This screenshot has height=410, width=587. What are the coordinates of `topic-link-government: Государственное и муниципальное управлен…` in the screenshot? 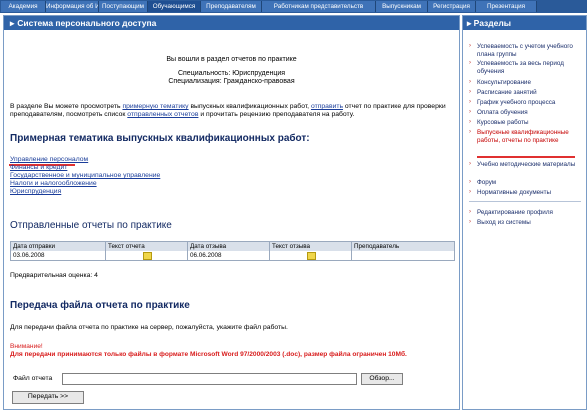 It's located at (85, 176).